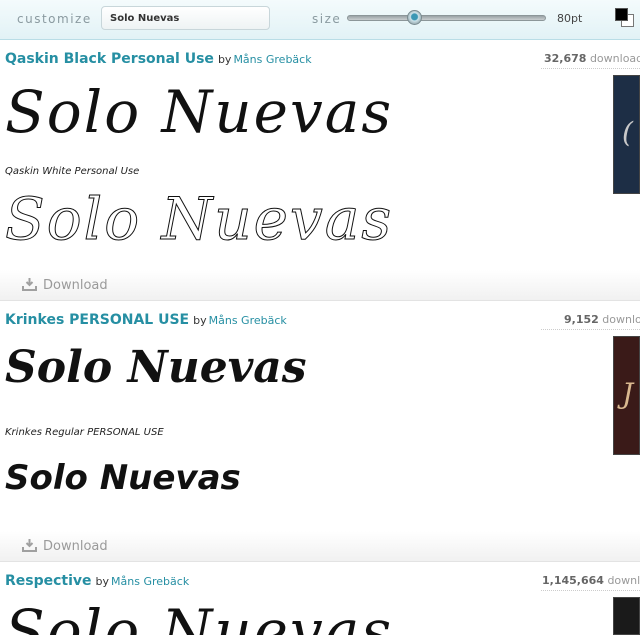 This screenshot has height=635, width=640. Describe the element at coordinates (626, 134) in the screenshot. I see `font-thumbnail: (` at that location.